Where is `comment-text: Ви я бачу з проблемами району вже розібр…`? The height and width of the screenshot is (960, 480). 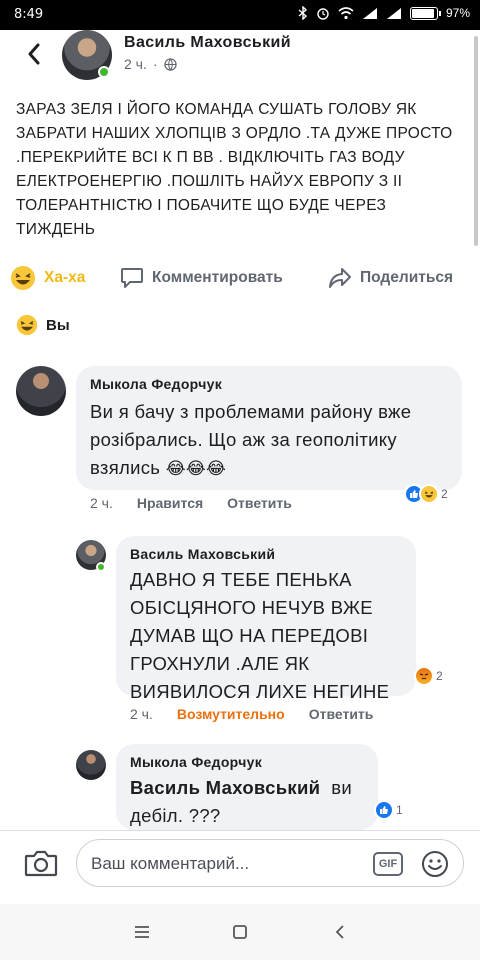
comment-text: Ви я бачу з проблемами району вже розібр… is located at coordinates (251, 440).